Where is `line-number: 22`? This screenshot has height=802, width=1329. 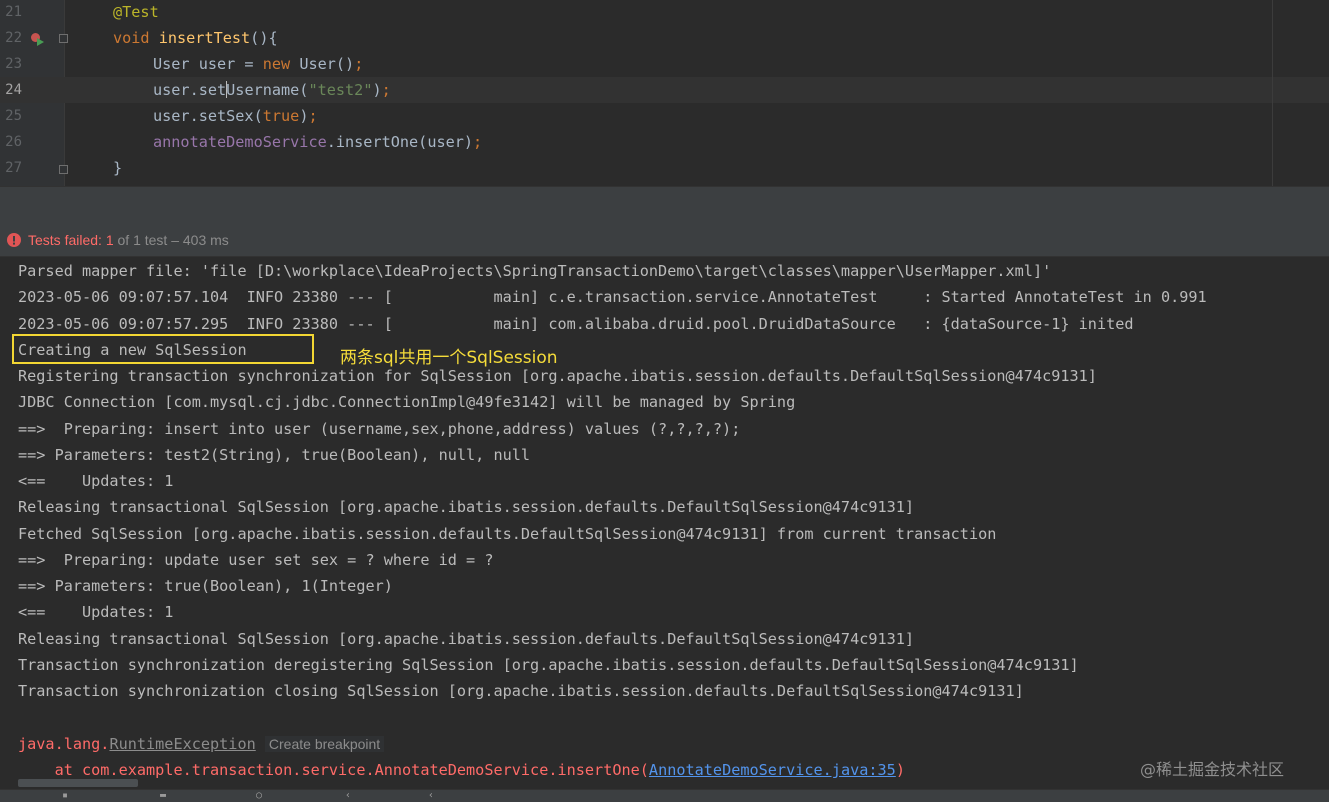 line-number: 22 is located at coordinates (13, 38).